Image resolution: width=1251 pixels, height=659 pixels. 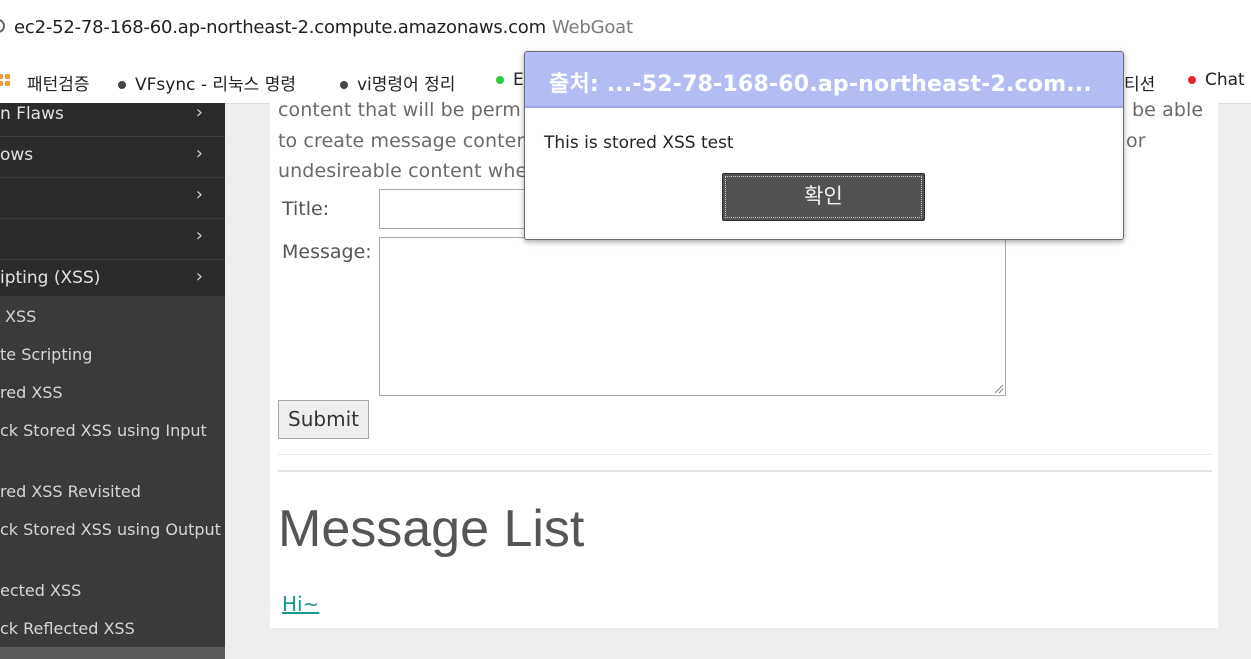 I want to click on sidebar-lesson-item: red XSS, so click(x=31, y=392).